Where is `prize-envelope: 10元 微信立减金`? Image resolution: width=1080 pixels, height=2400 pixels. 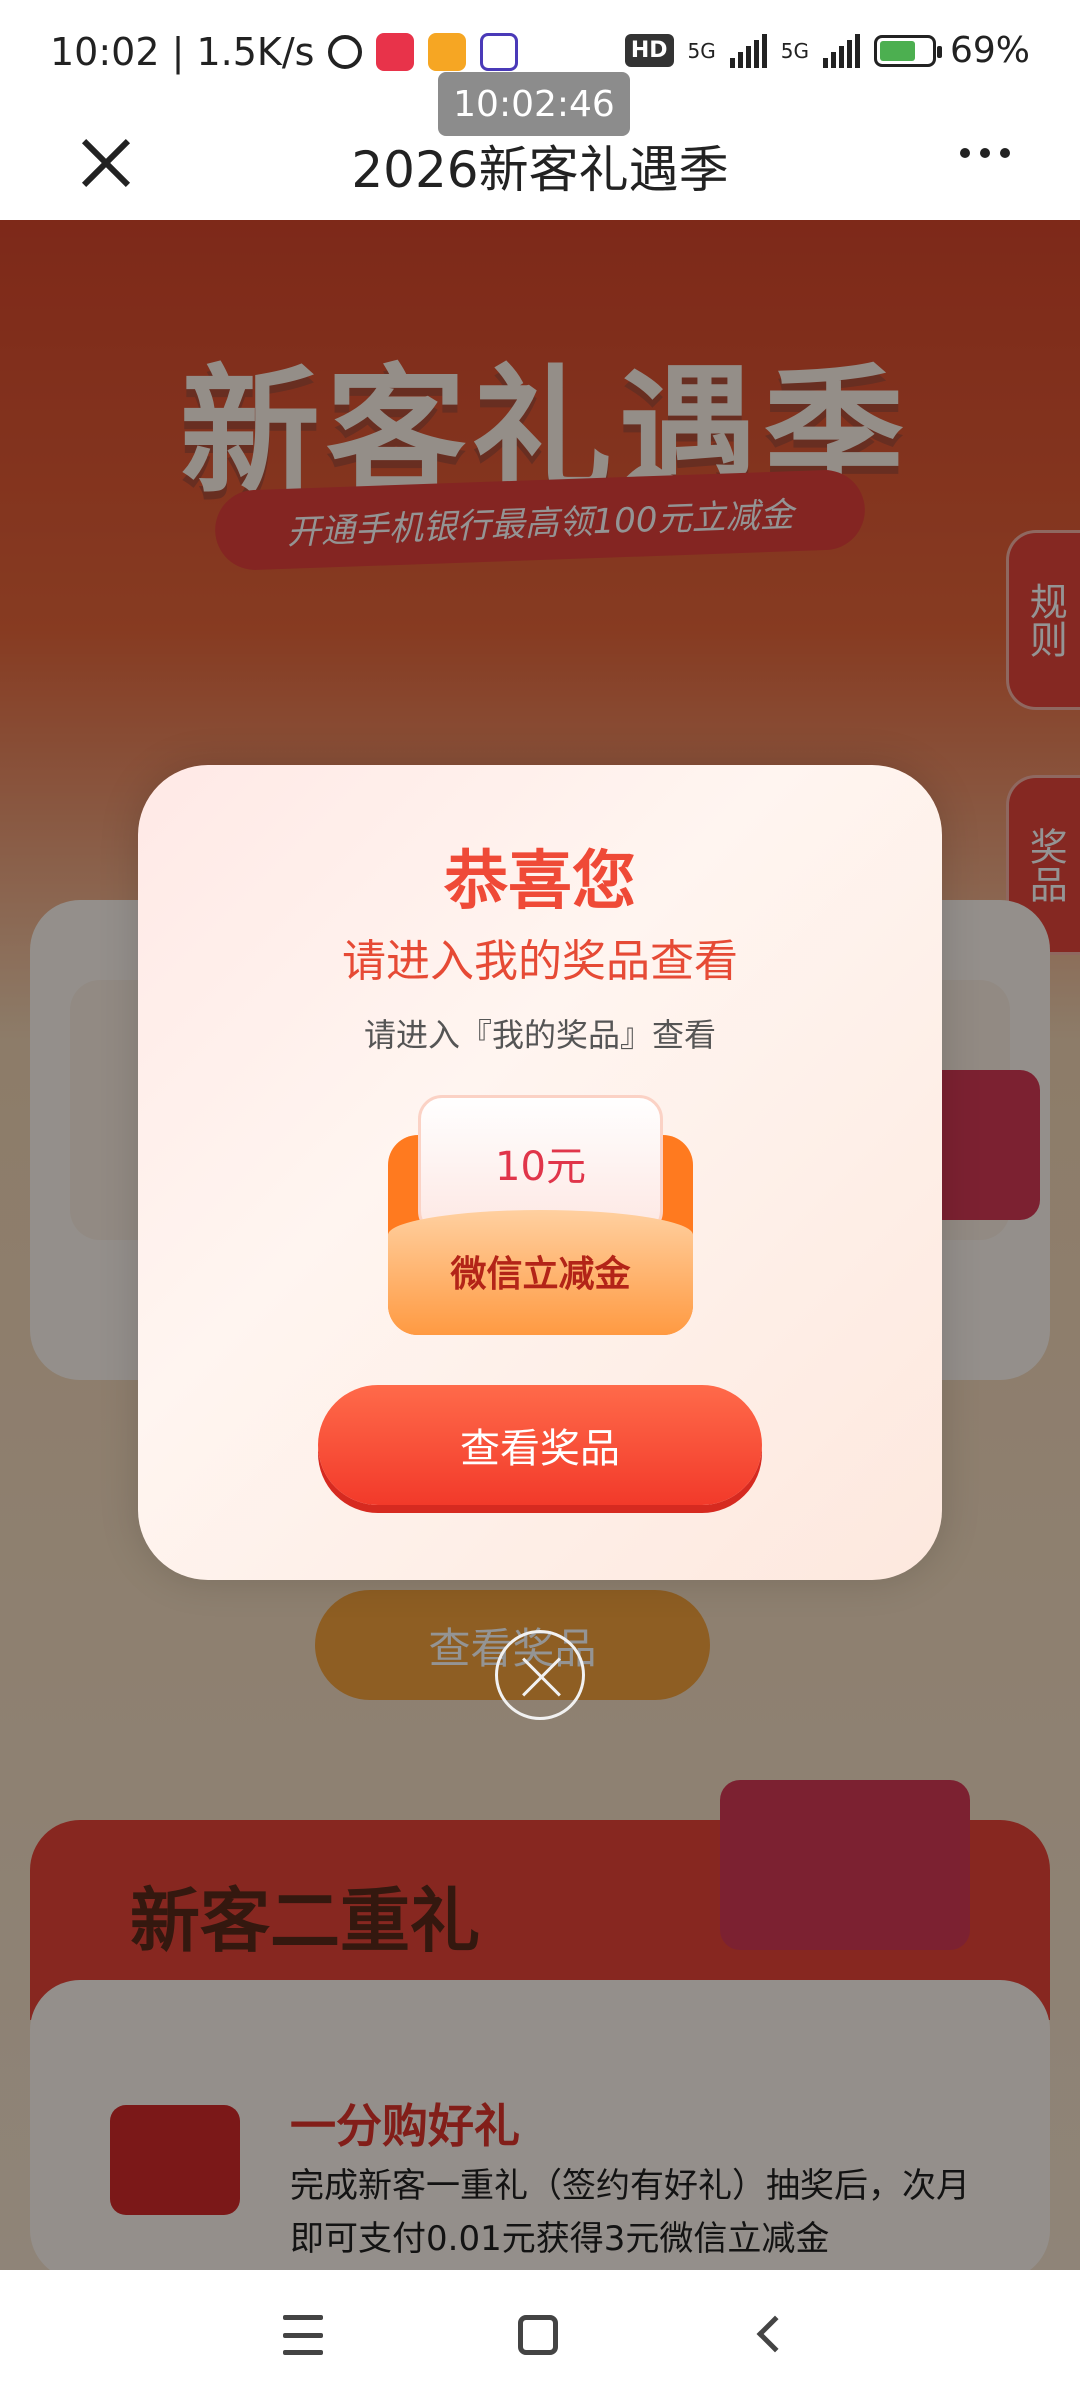
prize-envelope: 10元 微信立减金 is located at coordinates (540, 1215).